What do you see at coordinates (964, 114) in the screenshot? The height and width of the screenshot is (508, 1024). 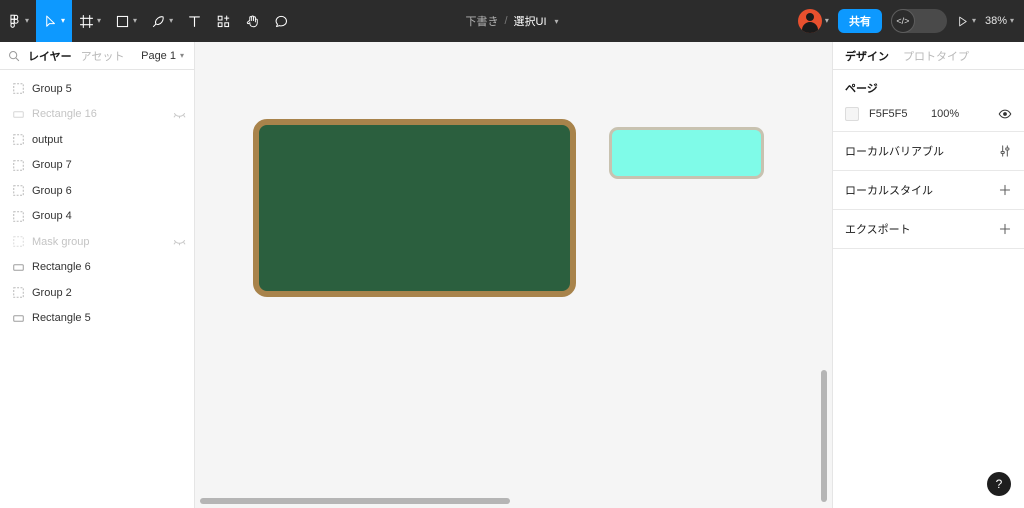 I see `page-opacity-value: 100%` at bounding box center [964, 114].